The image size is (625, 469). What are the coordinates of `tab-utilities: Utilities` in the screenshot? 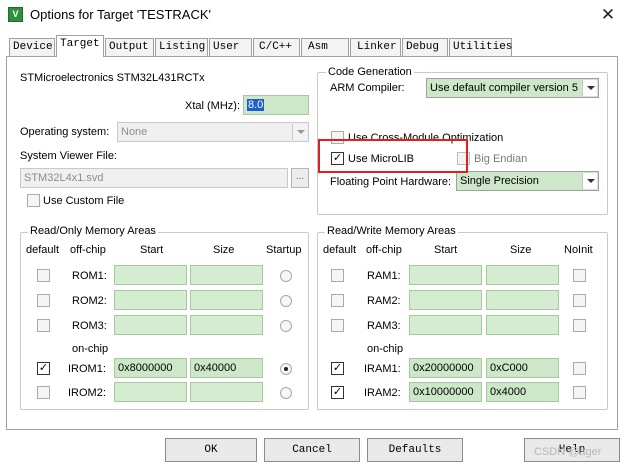 It's located at (480, 47).